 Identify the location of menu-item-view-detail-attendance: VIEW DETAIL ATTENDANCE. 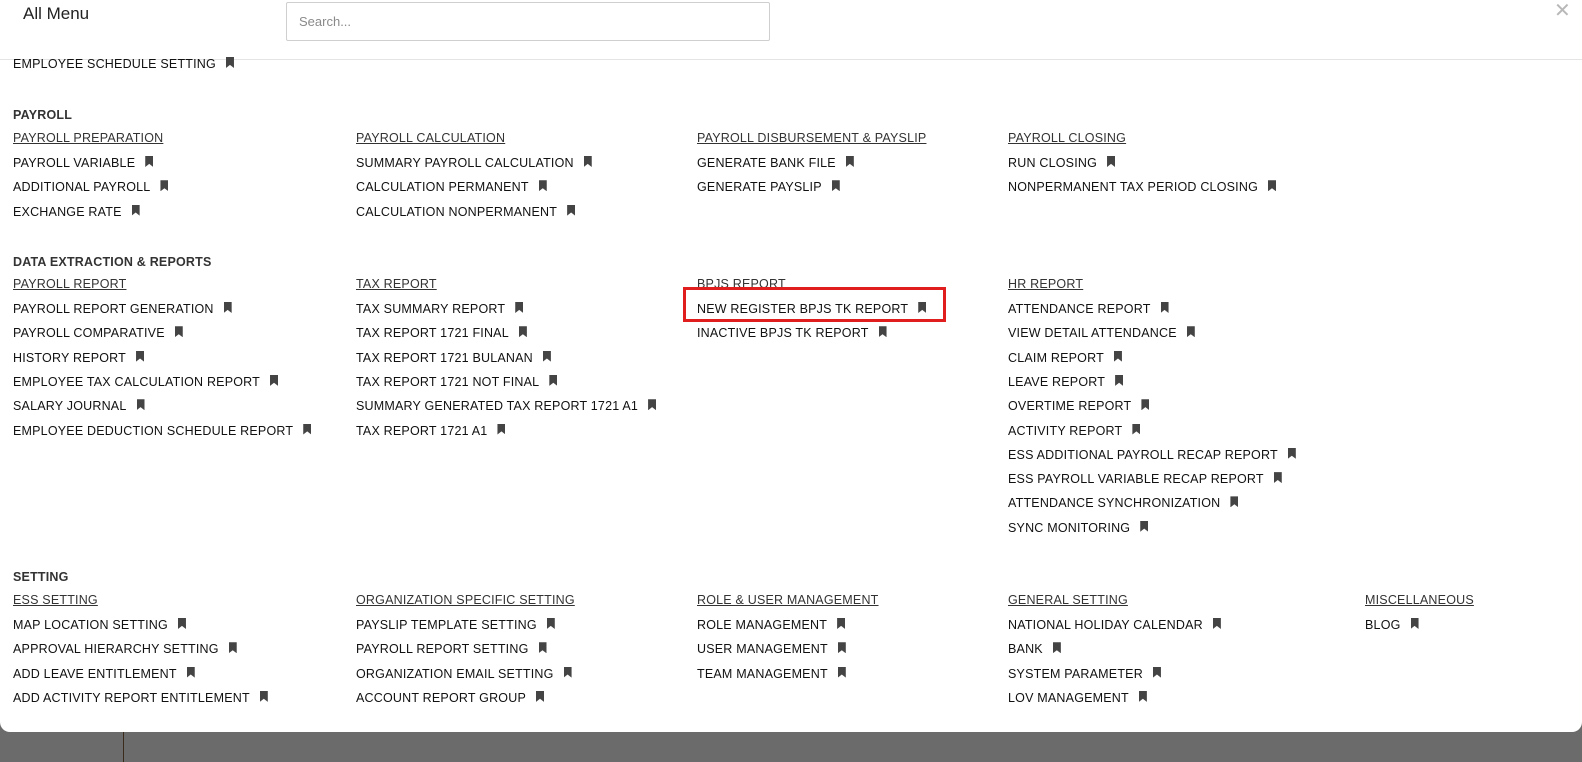
(1101, 333).